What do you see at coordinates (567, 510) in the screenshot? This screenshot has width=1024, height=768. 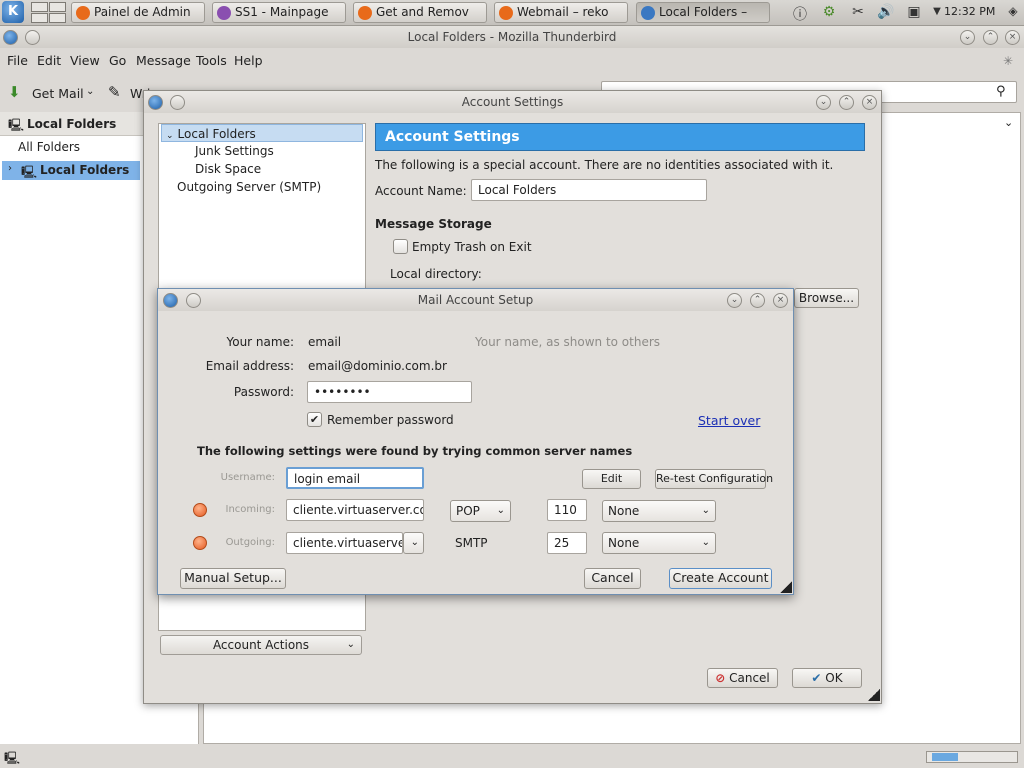 I see `incoming-port-input: 110` at bounding box center [567, 510].